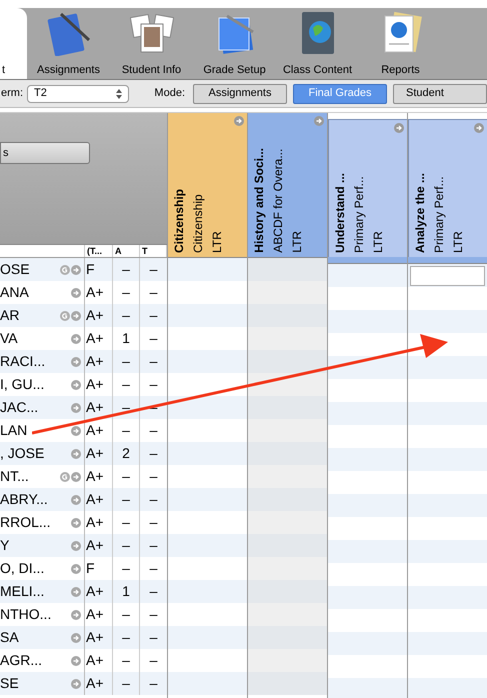  Describe the element at coordinates (153, 251) in the screenshot. I see `column-header: T` at that location.